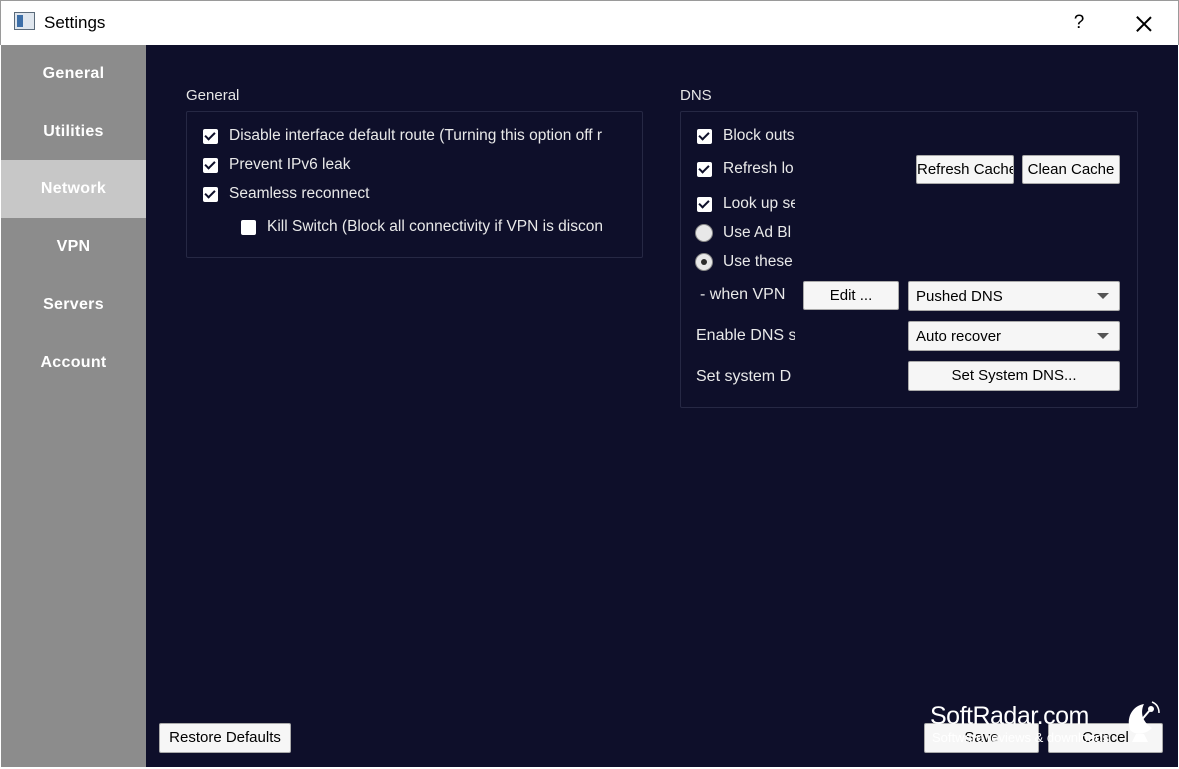 The width and height of the screenshot is (1179, 769). Describe the element at coordinates (1144, 721) in the screenshot. I see `satellite-dish-icon` at that location.